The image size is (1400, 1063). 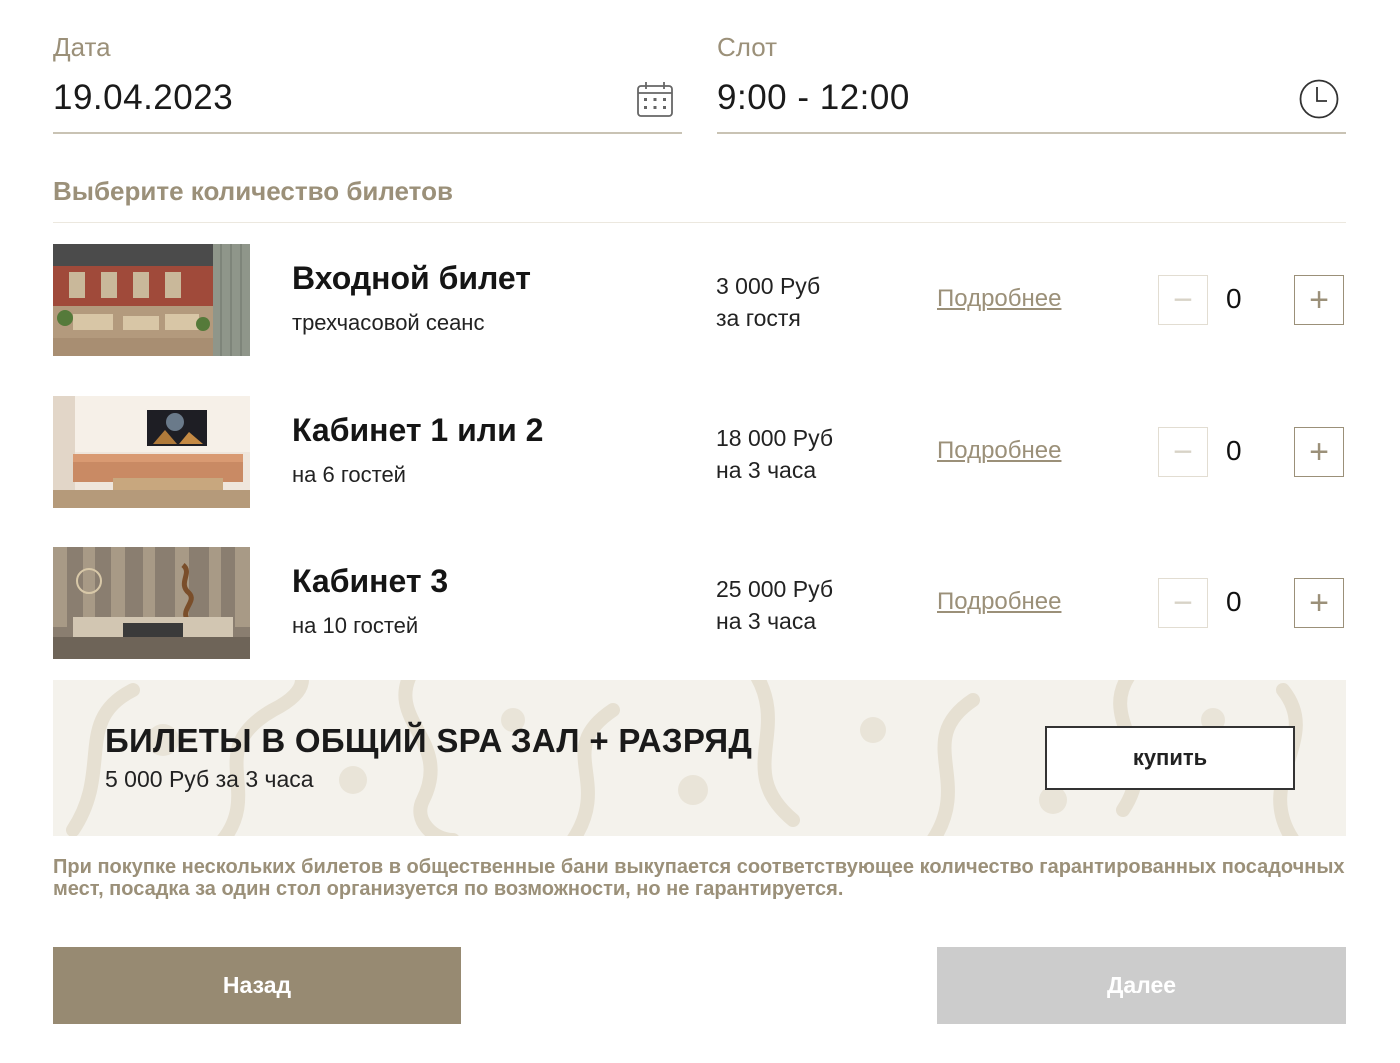 I want to click on back-button: Назад, so click(x=257, y=985).